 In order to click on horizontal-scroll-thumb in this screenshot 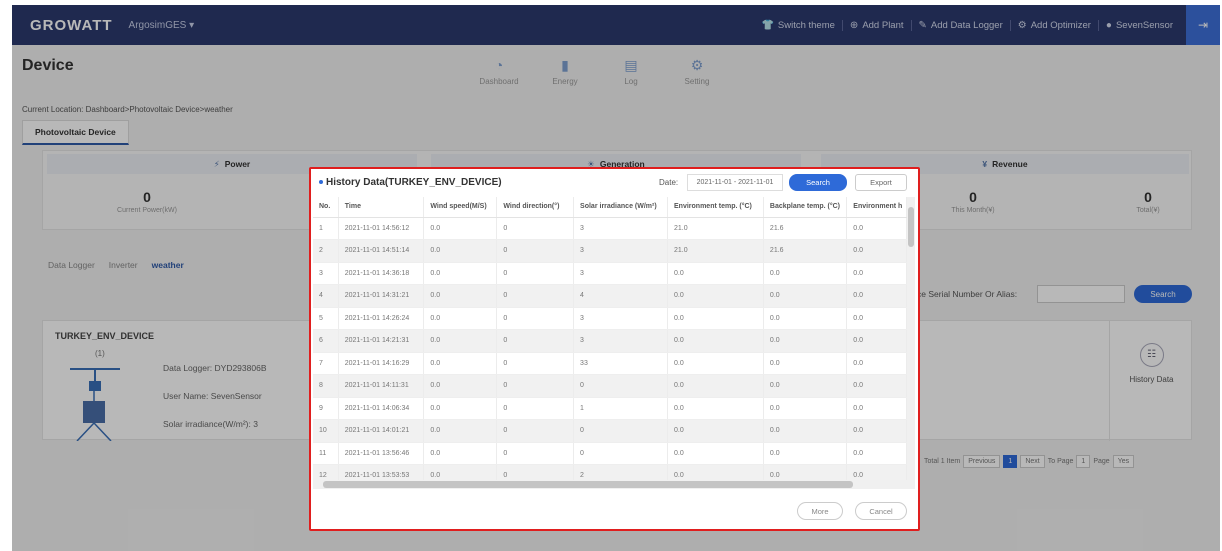, I will do `click(588, 484)`.